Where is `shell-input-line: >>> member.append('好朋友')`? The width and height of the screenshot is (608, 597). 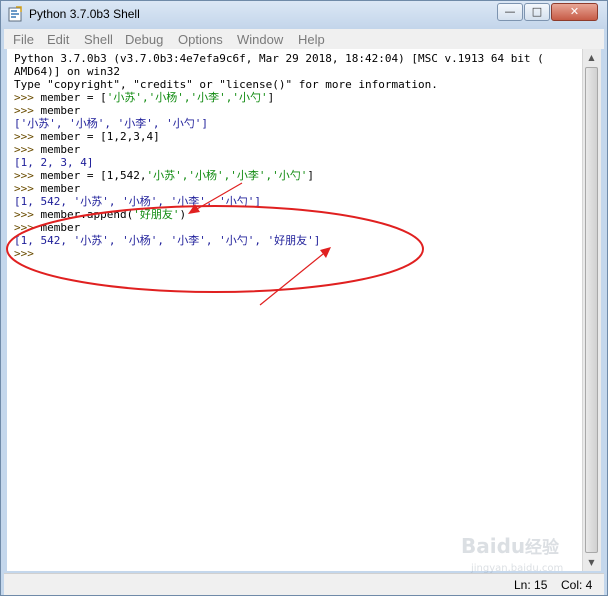 shell-input-line: >>> member.append('好朋友') is located at coordinates (100, 214).